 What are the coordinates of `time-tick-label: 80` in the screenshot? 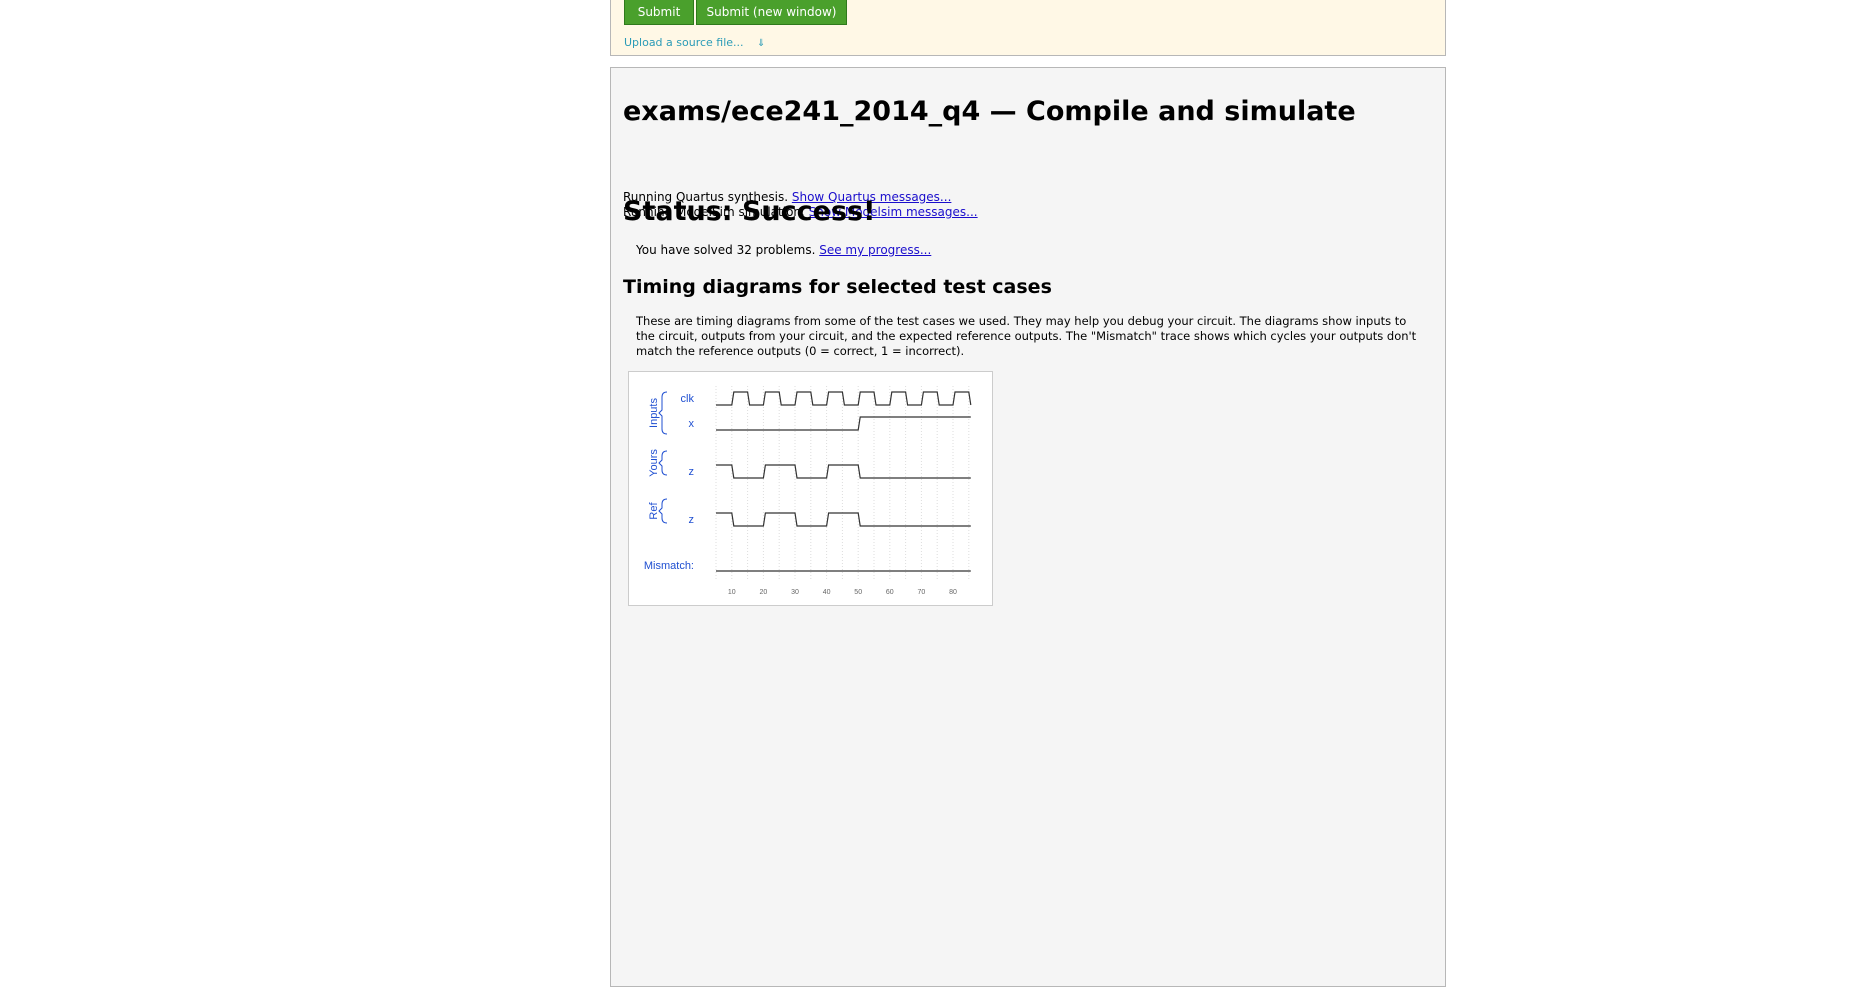 It's located at (953, 592).